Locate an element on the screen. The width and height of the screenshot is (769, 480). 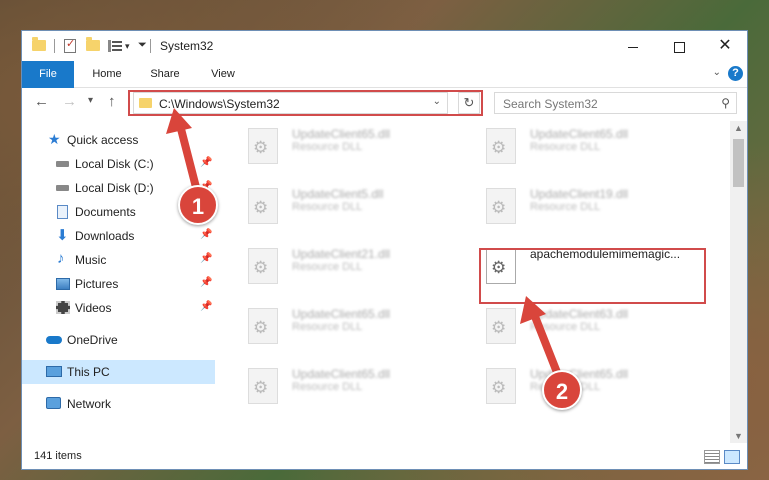
sidebar-item-label: Videos is located at coordinates (93, 308).